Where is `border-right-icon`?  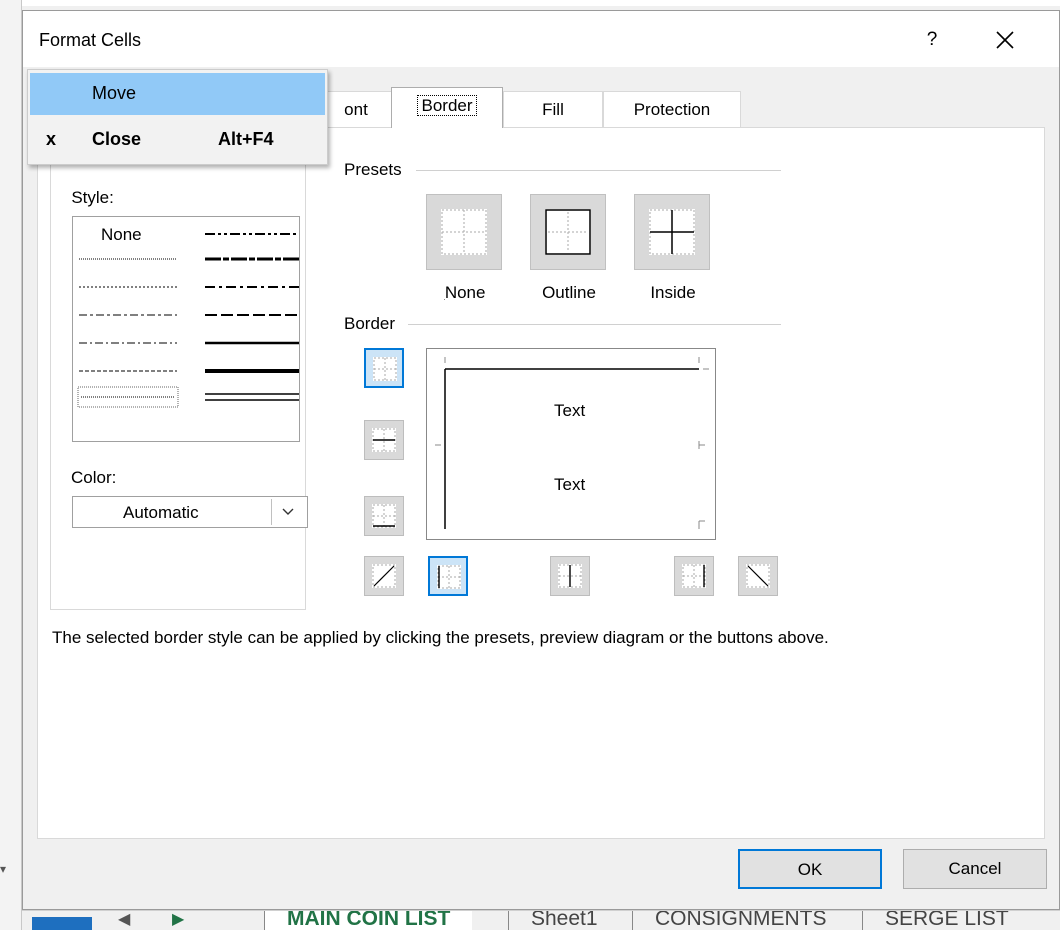 border-right-icon is located at coordinates (694, 576).